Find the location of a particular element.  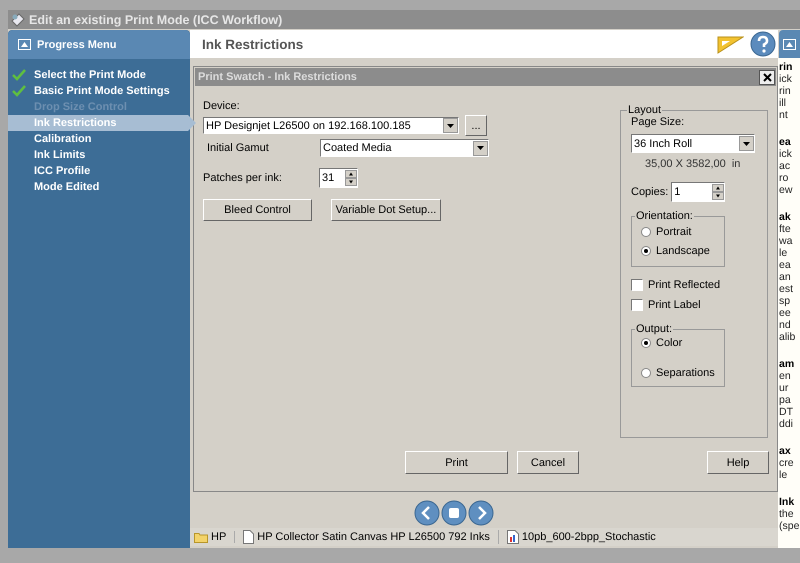

forward-button is located at coordinates (481, 513).